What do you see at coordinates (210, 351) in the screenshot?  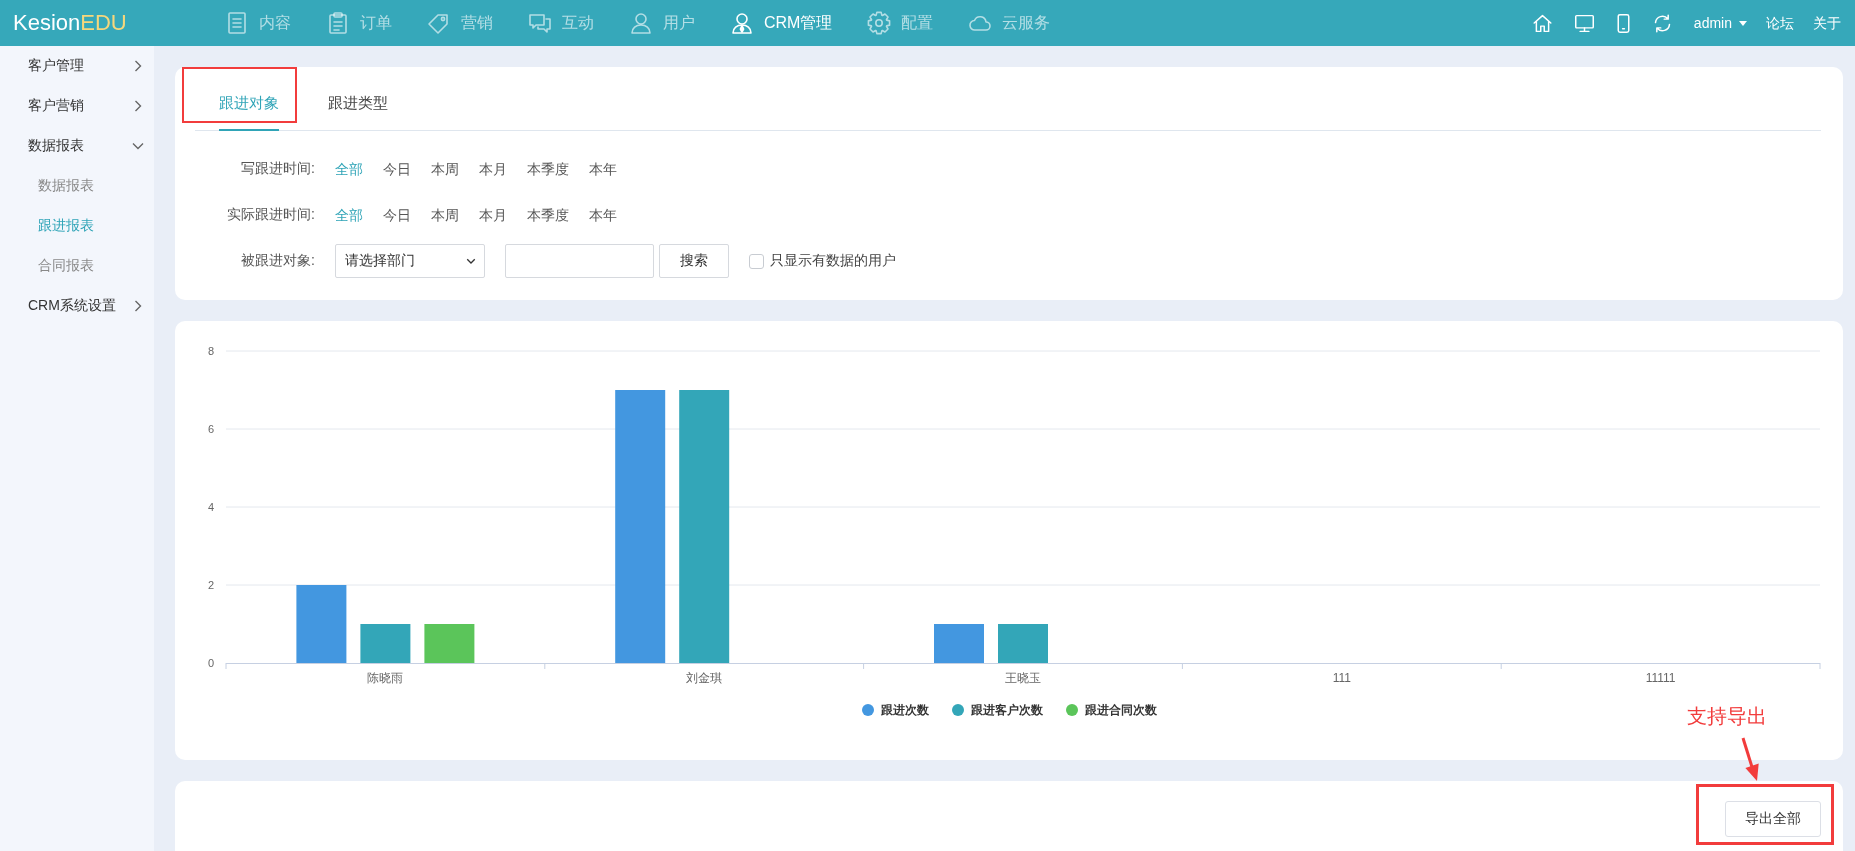 I see `y-axis-label: 8` at bounding box center [210, 351].